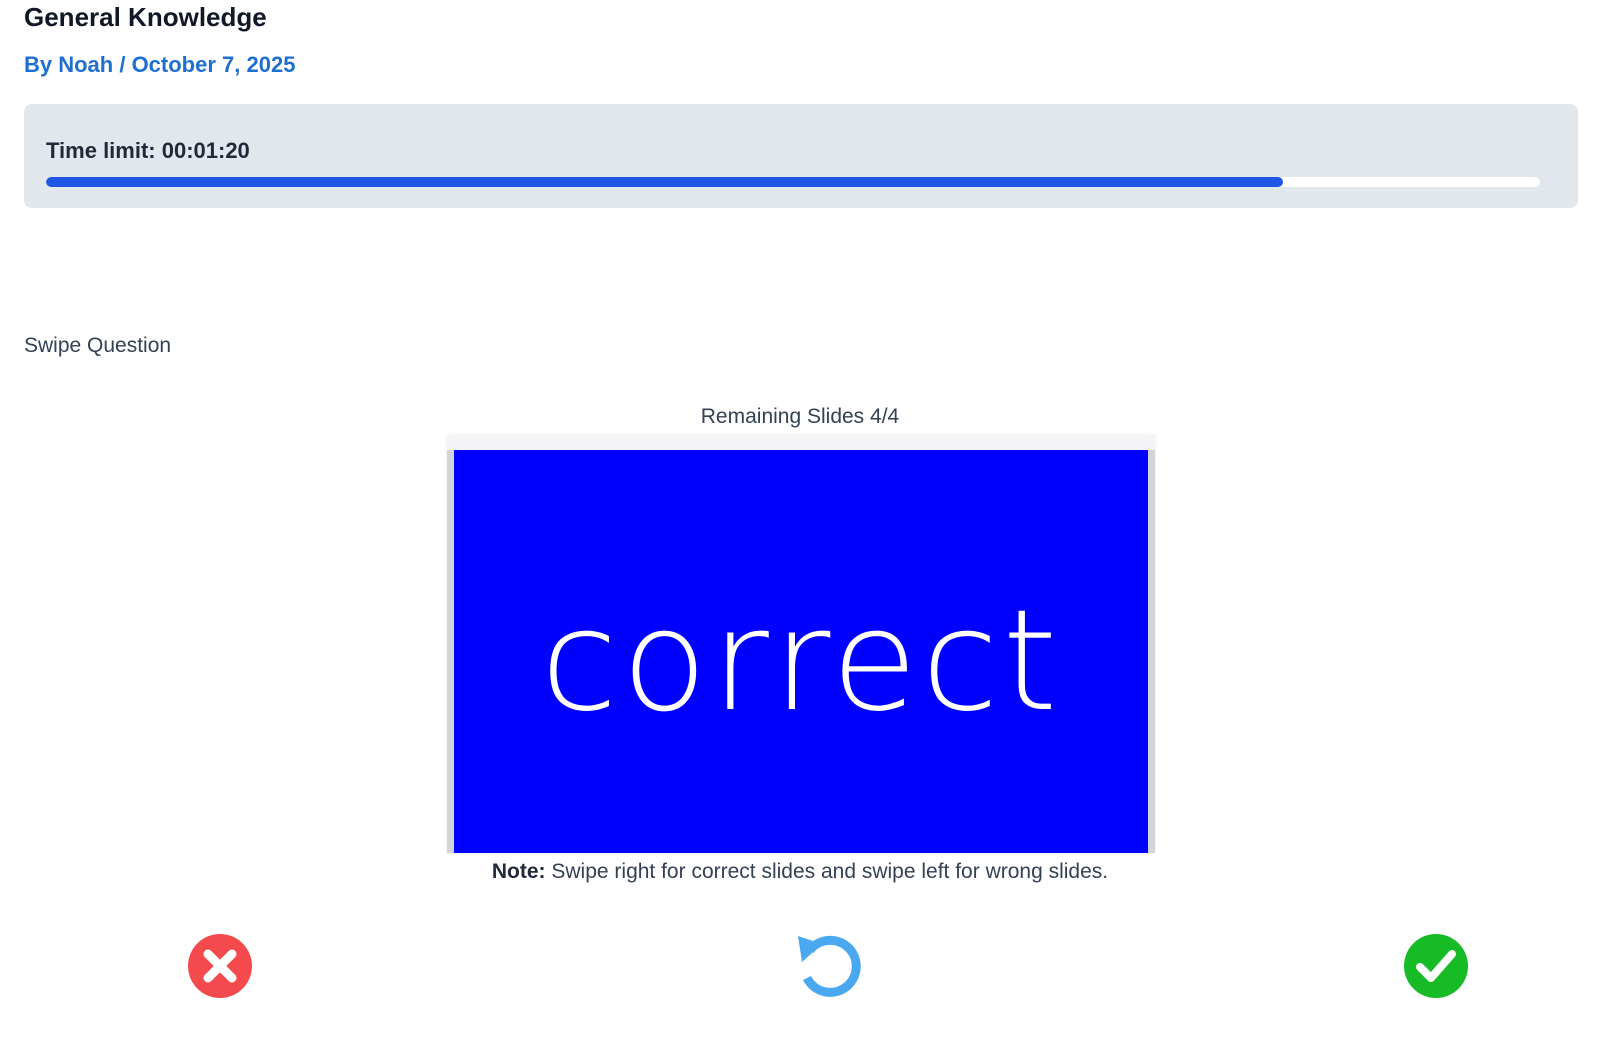  I want to click on byline-text: By Noah / October 7, 2025, so click(159, 64).